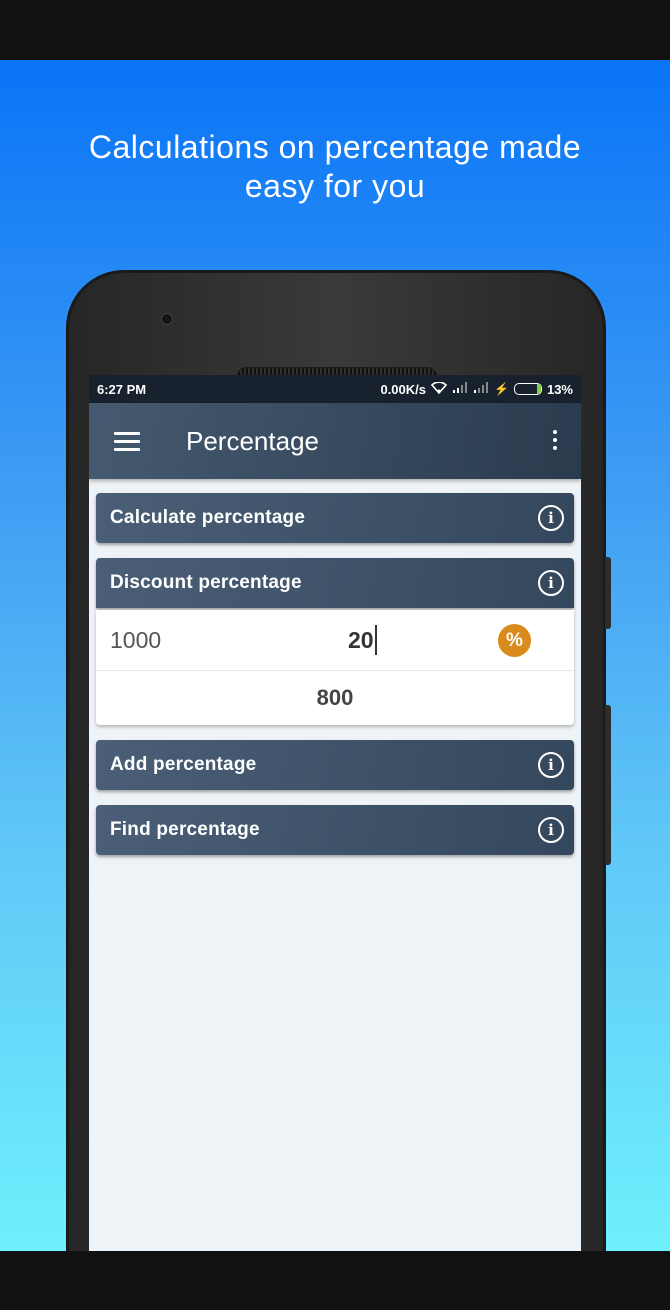  I want to click on wifi-icon, so click(439, 388).